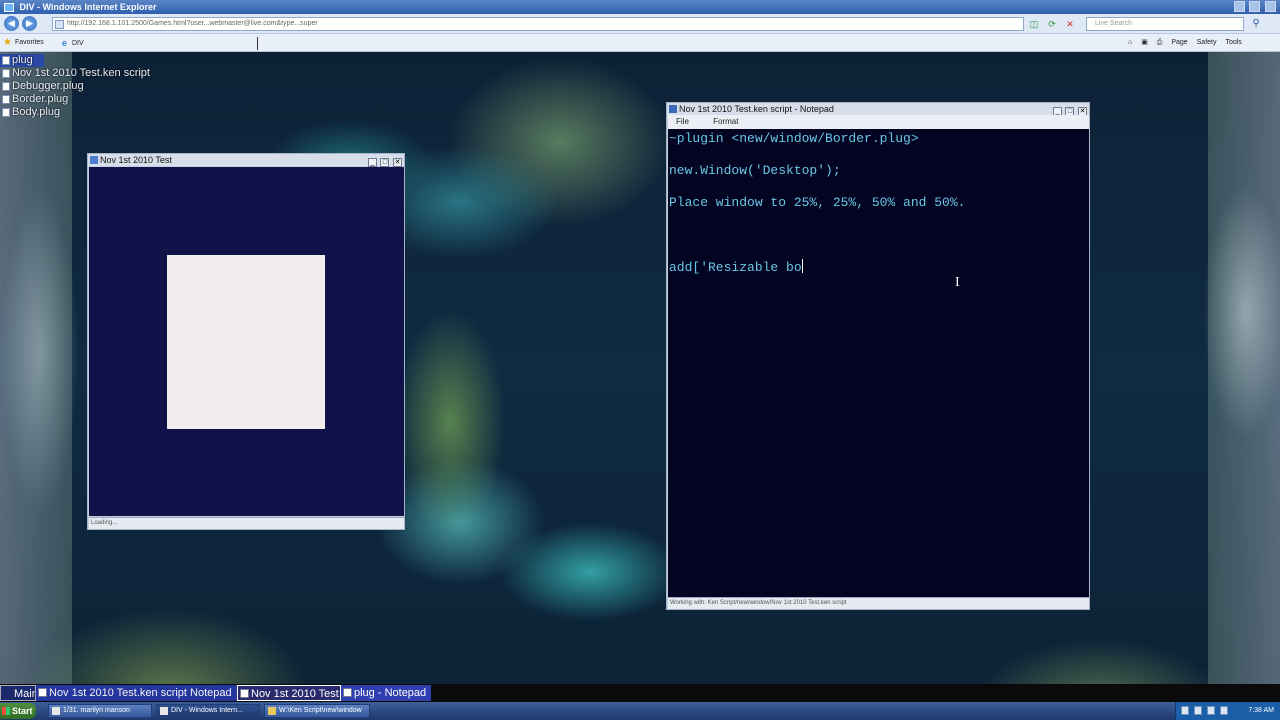  What do you see at coordinates (640, 7) in the screenshot?
I see `browser-title-bar: DIV - Windows Internet Explorer` at bounding box center [640, 7].